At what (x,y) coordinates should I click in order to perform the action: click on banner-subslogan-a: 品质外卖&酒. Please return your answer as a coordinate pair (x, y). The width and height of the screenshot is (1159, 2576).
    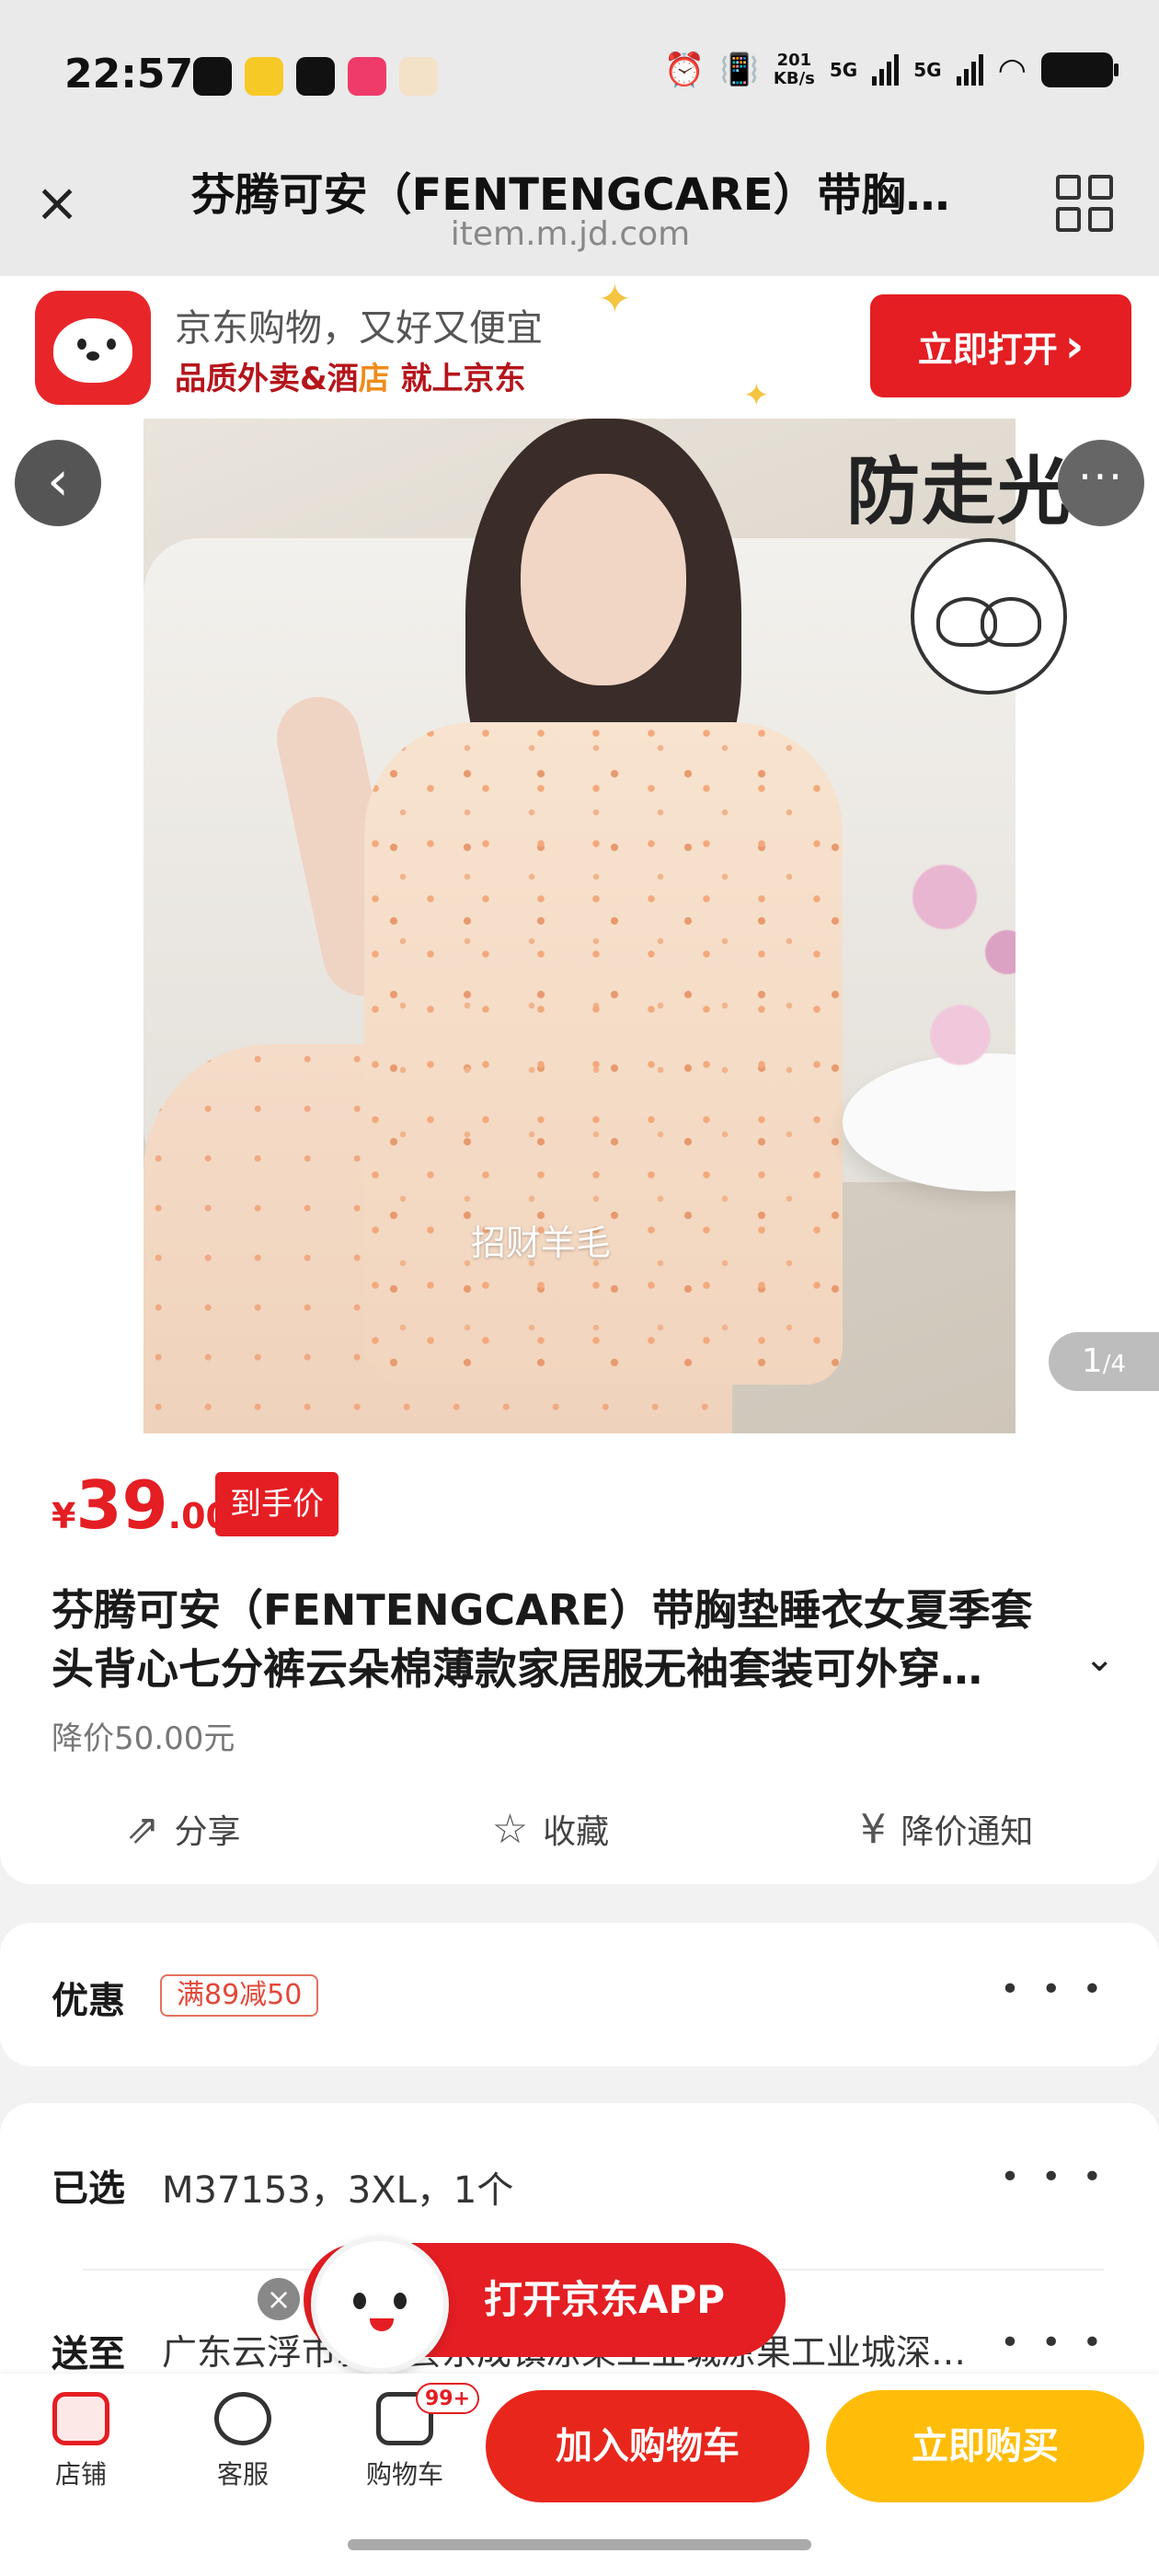
    Looking at the image, I should click on (267, 379).